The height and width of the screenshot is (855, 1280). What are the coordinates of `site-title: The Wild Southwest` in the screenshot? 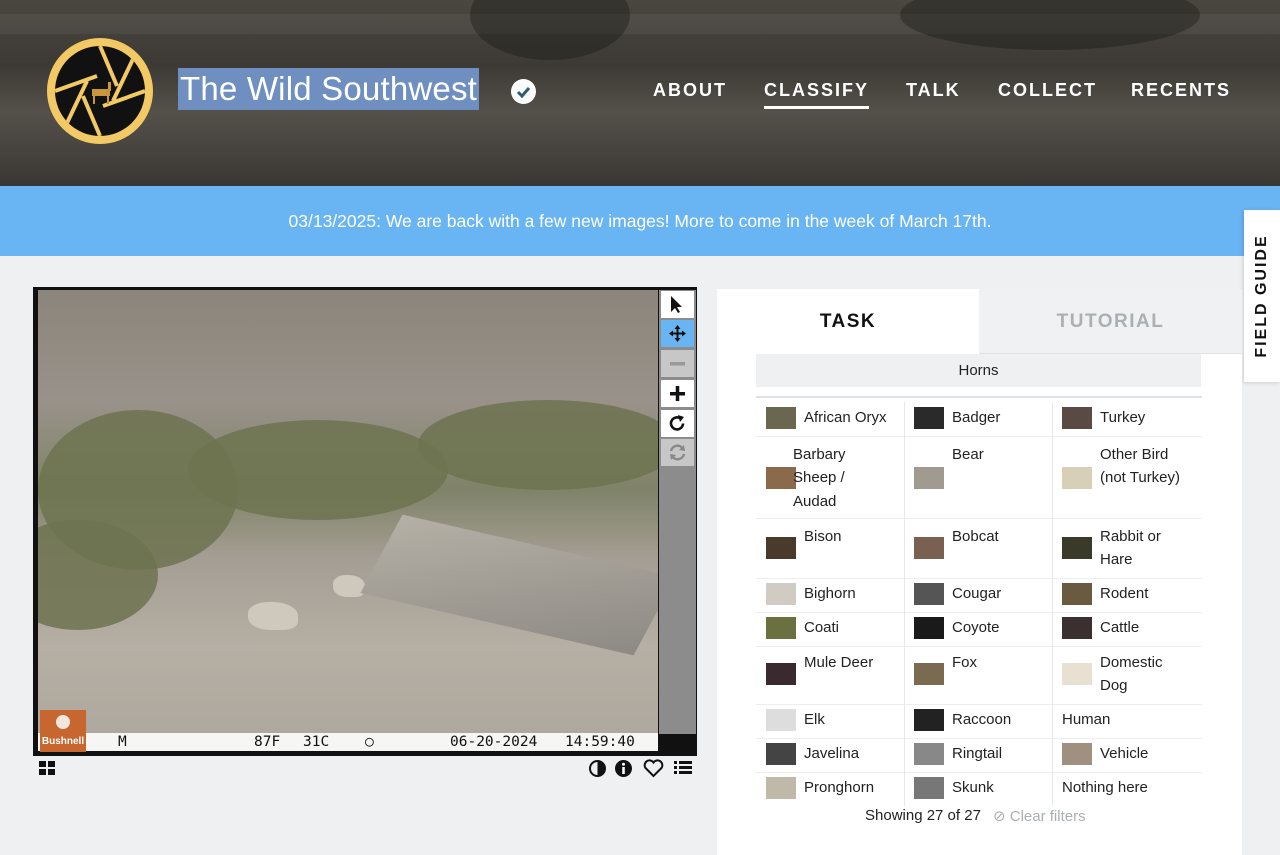 It's located at (329, 89).